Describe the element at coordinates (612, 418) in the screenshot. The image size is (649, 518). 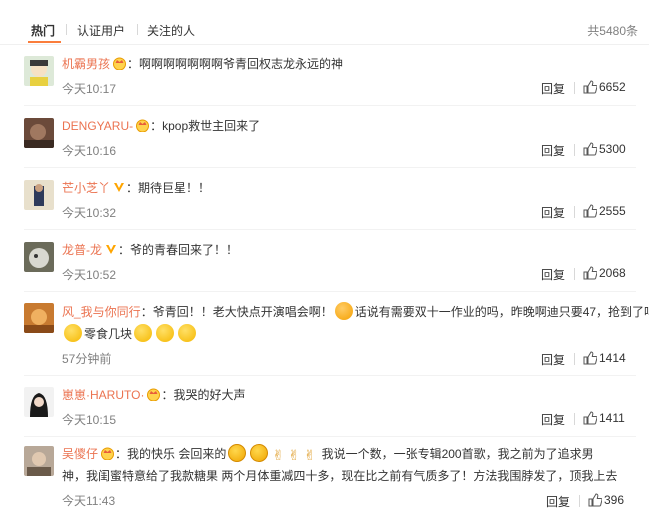
I see `like-count: 1411` at that location.